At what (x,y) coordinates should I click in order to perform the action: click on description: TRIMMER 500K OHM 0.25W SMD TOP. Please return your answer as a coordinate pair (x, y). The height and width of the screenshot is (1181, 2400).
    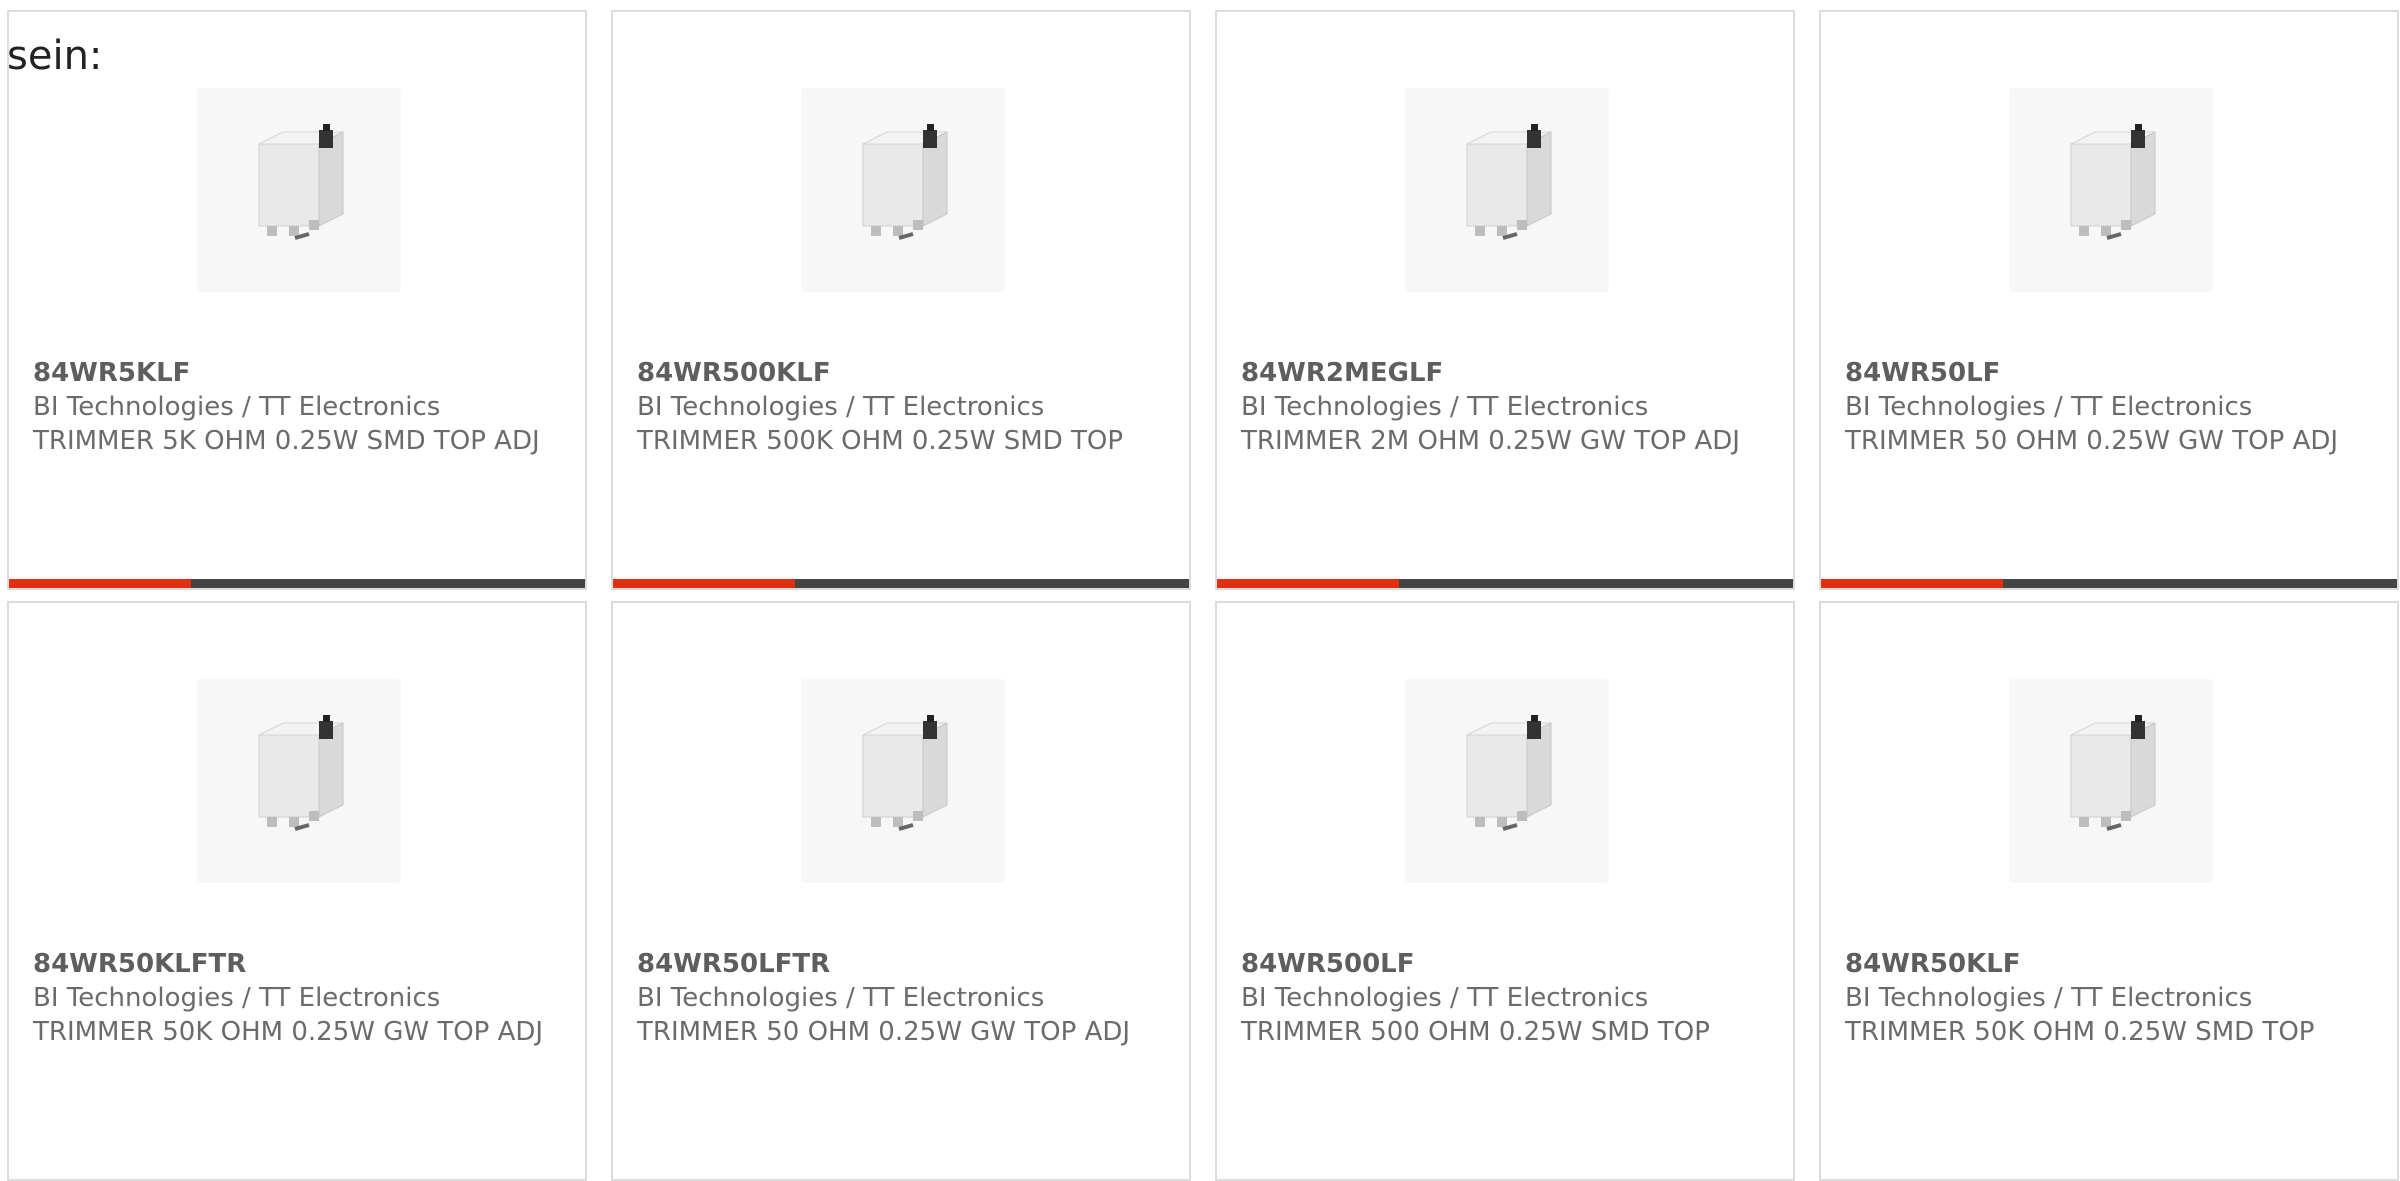
    Looking at the image, I should click on (880, 441).